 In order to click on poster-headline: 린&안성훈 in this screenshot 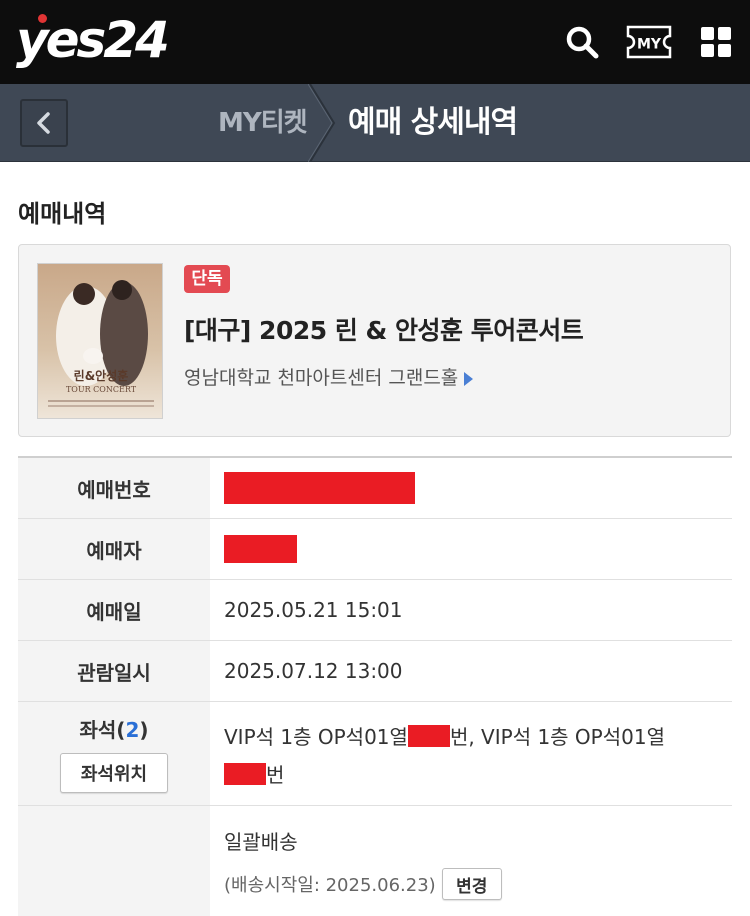, I will do `click(101, 375)`.